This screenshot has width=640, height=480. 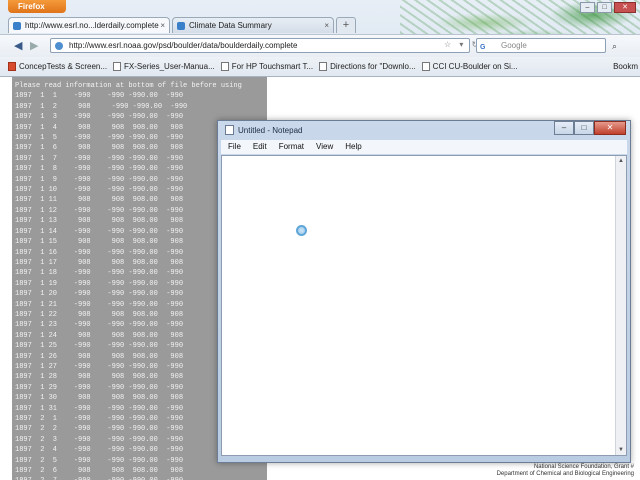 What do you see at coordinates (625, 7) in the screenshot?
I see `close-window-button: ✕` at bounding box center [625, 7].